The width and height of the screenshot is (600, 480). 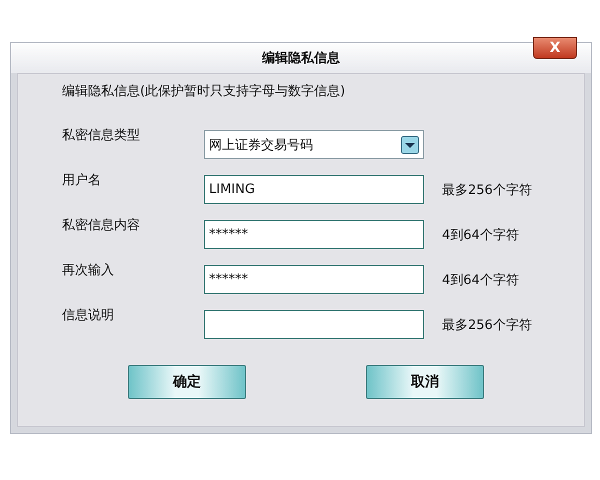 What do you see at coordinates (261, 145) in the screenshot?
I see `dropdown-value: 网上证券交易号码` at bounding box center [261, 145].